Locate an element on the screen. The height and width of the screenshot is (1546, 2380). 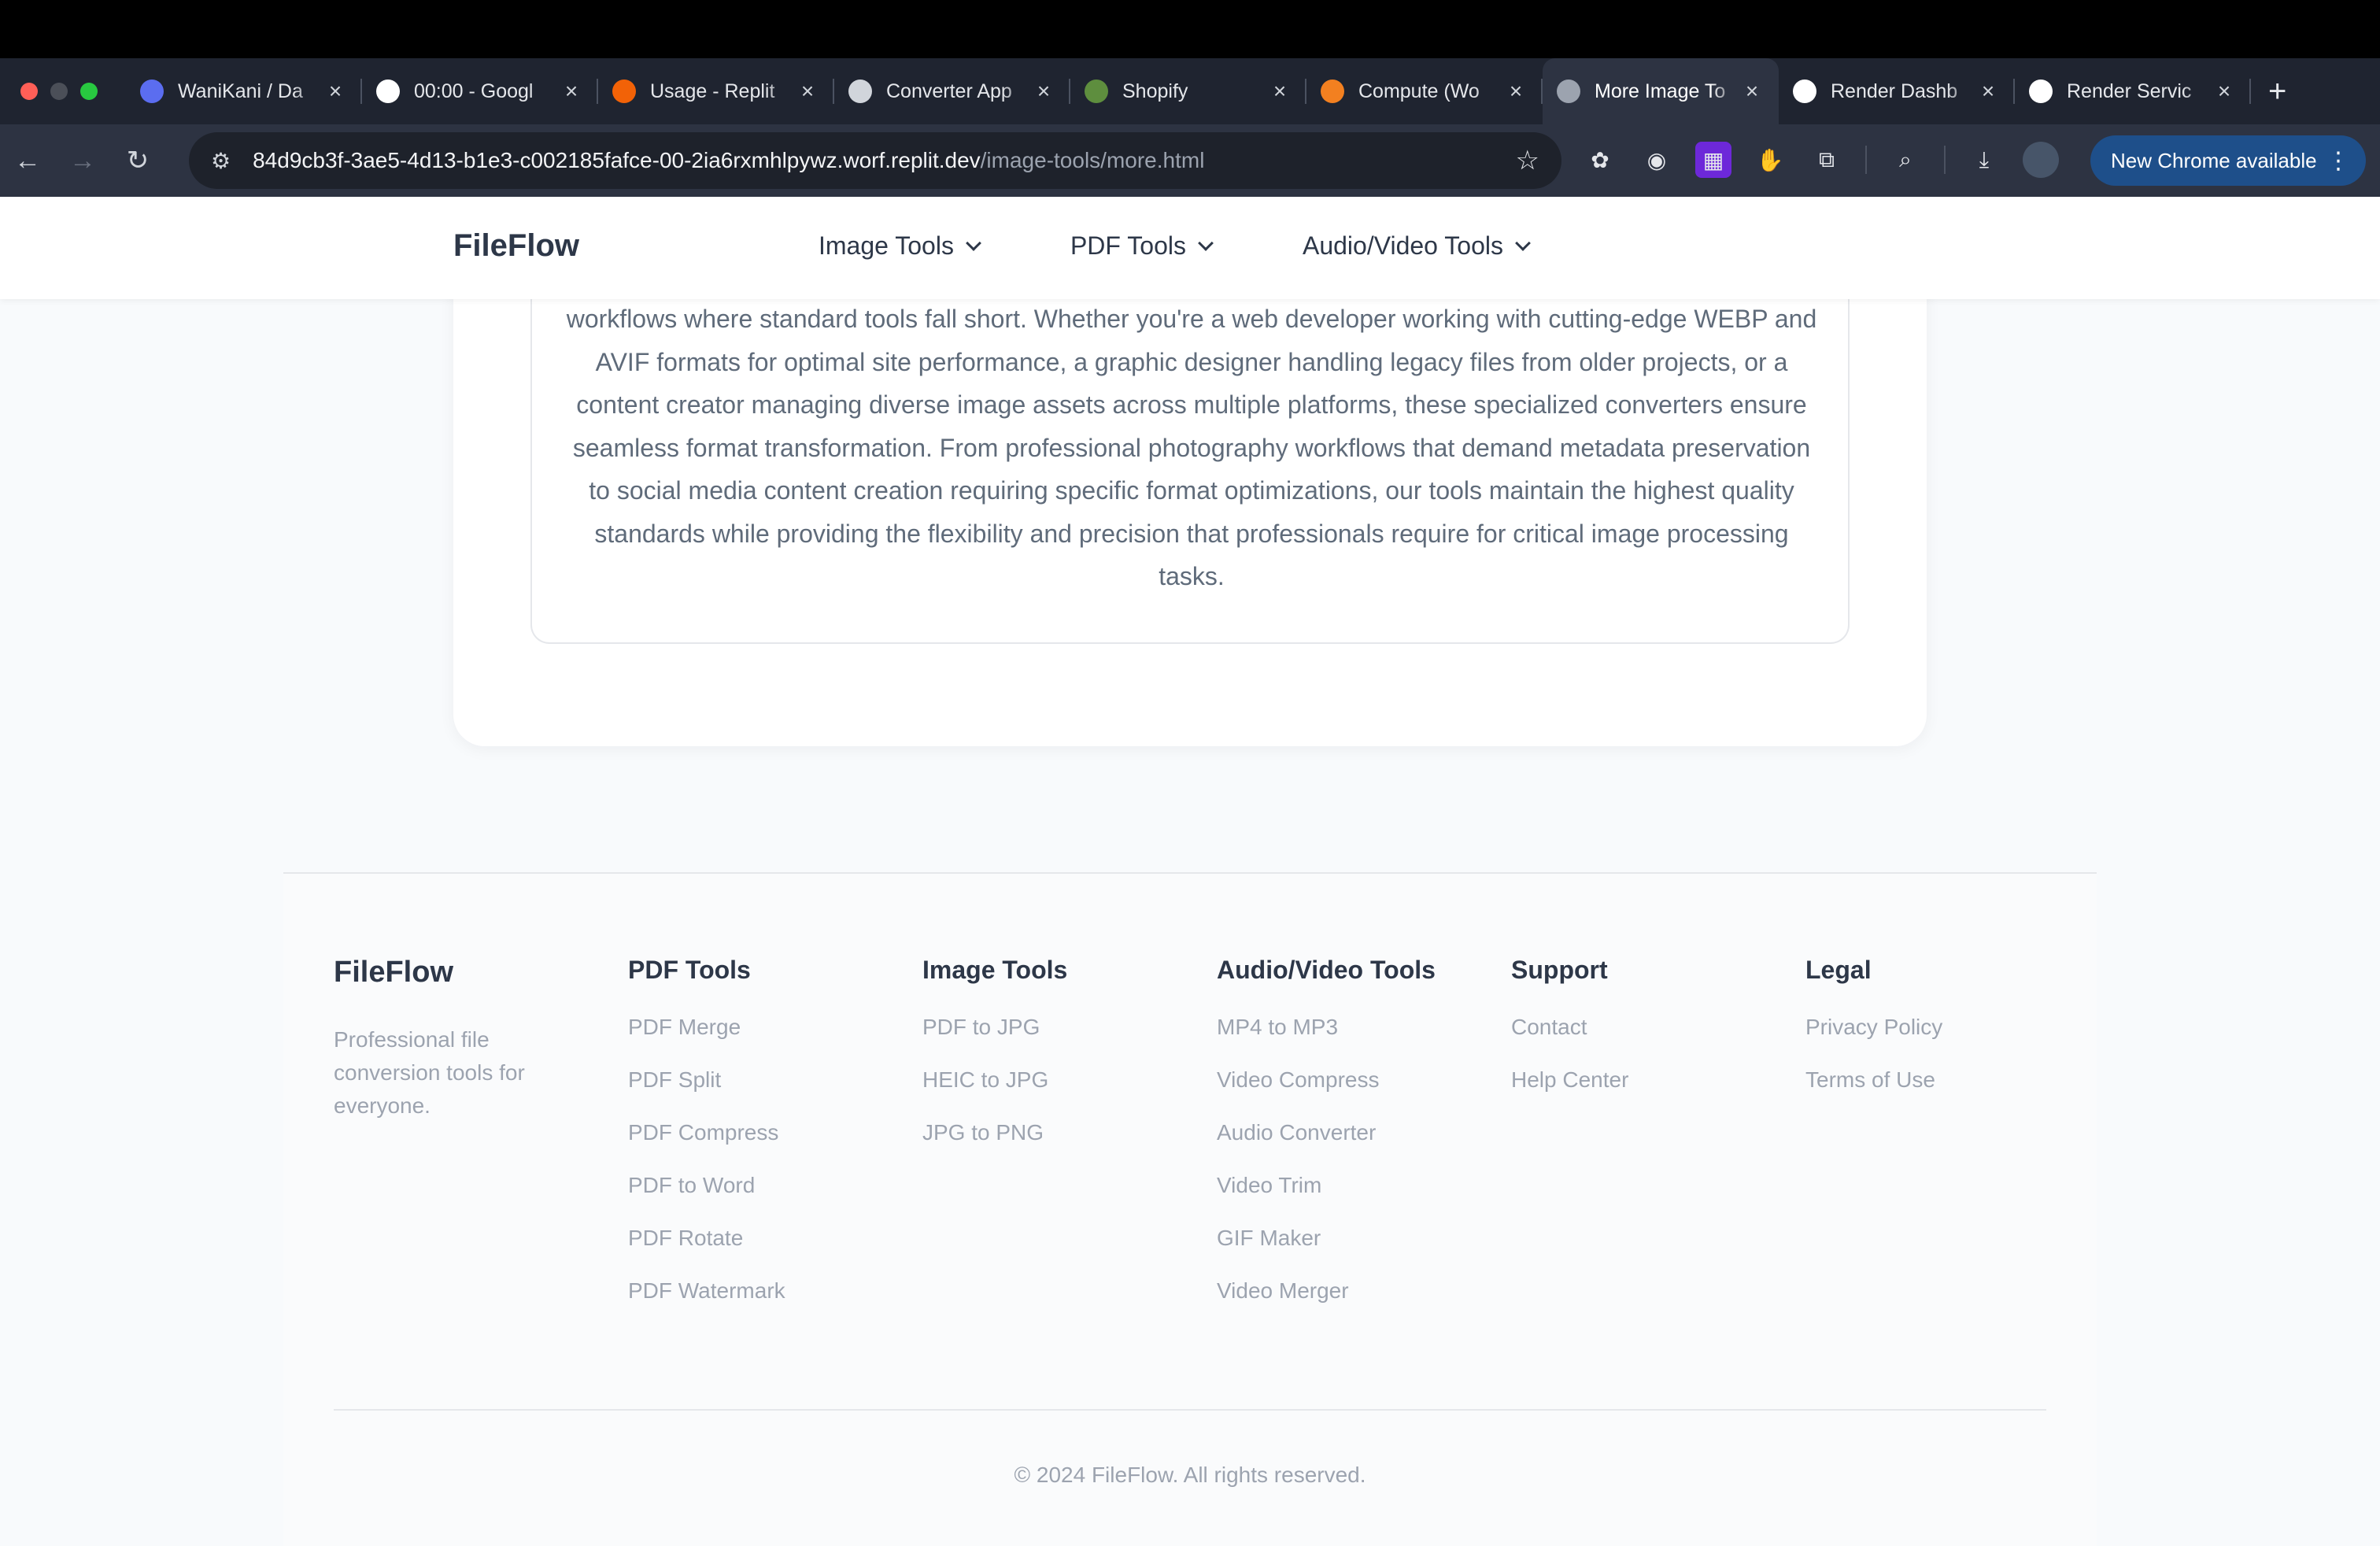
back-button: ← is located at coordinates (27, 161).